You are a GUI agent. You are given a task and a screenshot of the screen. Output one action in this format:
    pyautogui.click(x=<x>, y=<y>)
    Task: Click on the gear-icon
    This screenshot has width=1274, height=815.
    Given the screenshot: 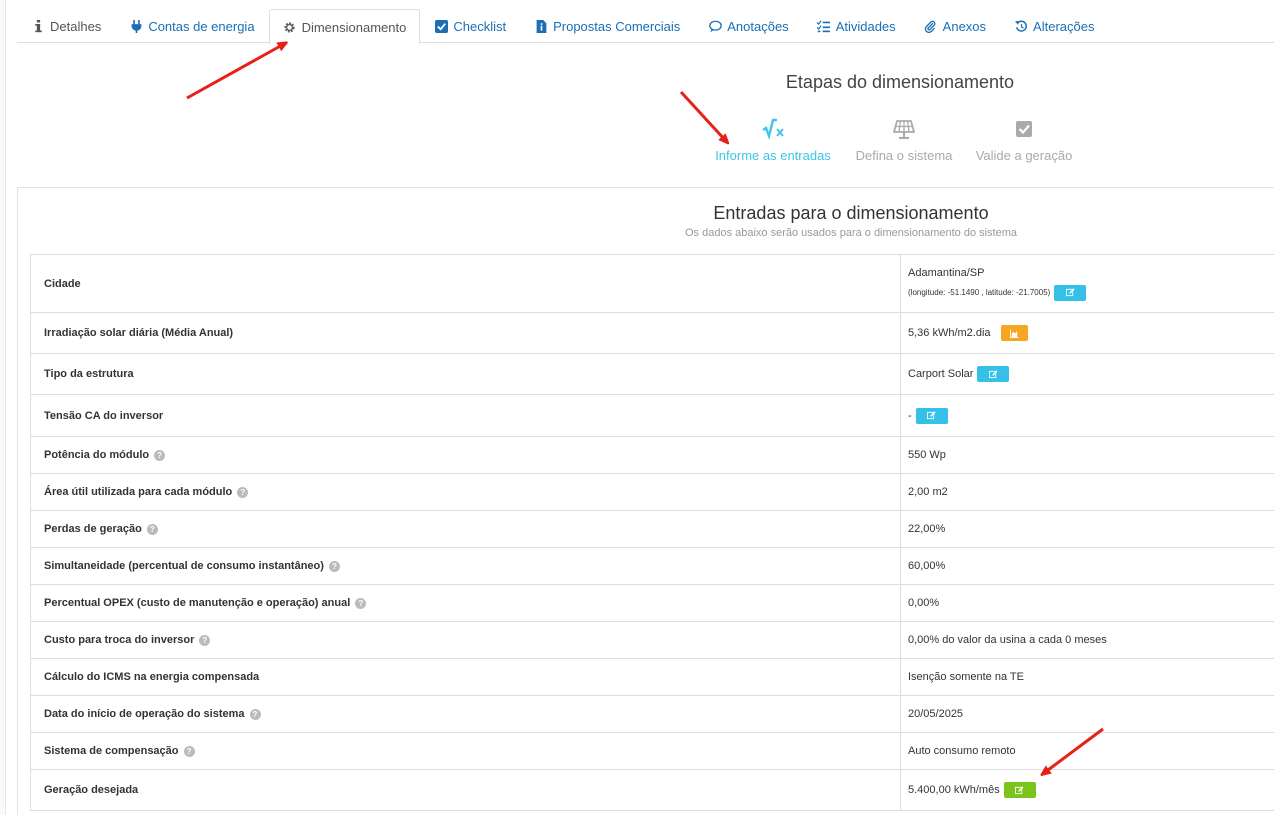 What is the action you would take?
    pyautogui.click(x=290, y=27)
    